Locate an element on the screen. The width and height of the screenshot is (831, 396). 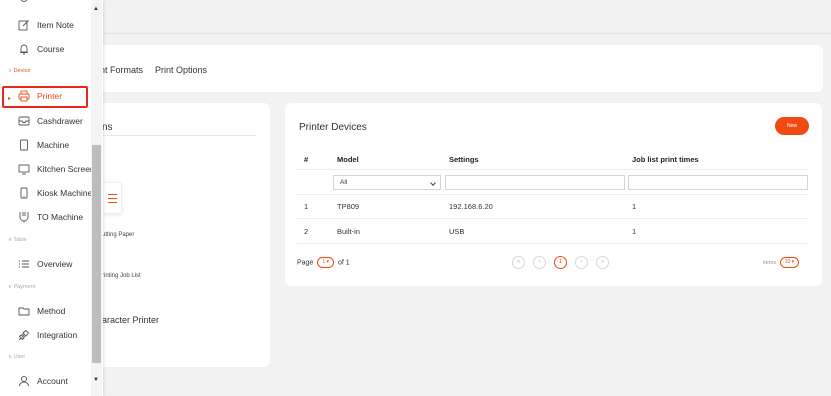
kiosk-icon is located at coordinates (24, 193).